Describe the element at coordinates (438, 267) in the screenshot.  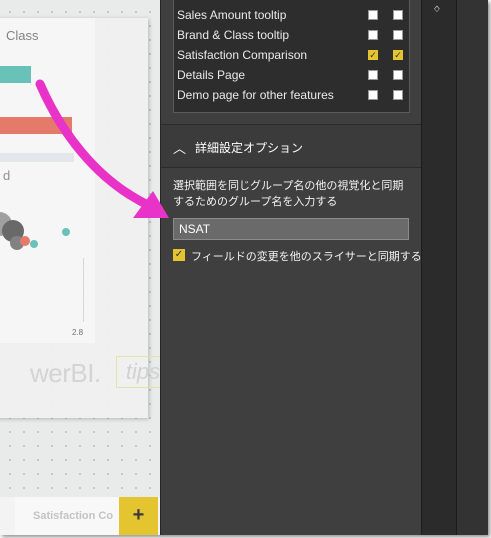
I see `side-pane-strip: ᛜ` at that location.